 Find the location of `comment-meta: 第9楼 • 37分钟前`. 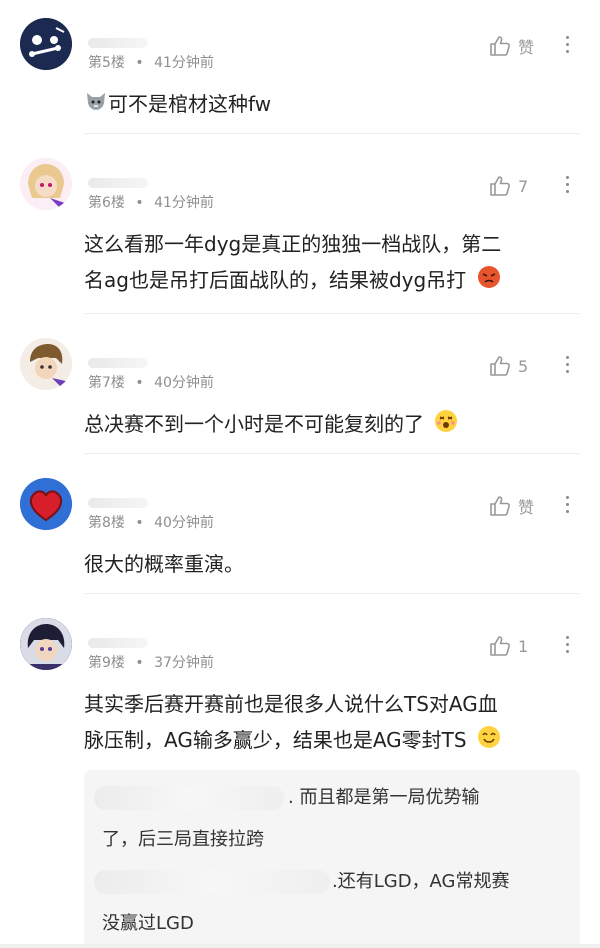

comment-meta: 第9楼 • 37分钟前 is located at coordinates (151, 662).